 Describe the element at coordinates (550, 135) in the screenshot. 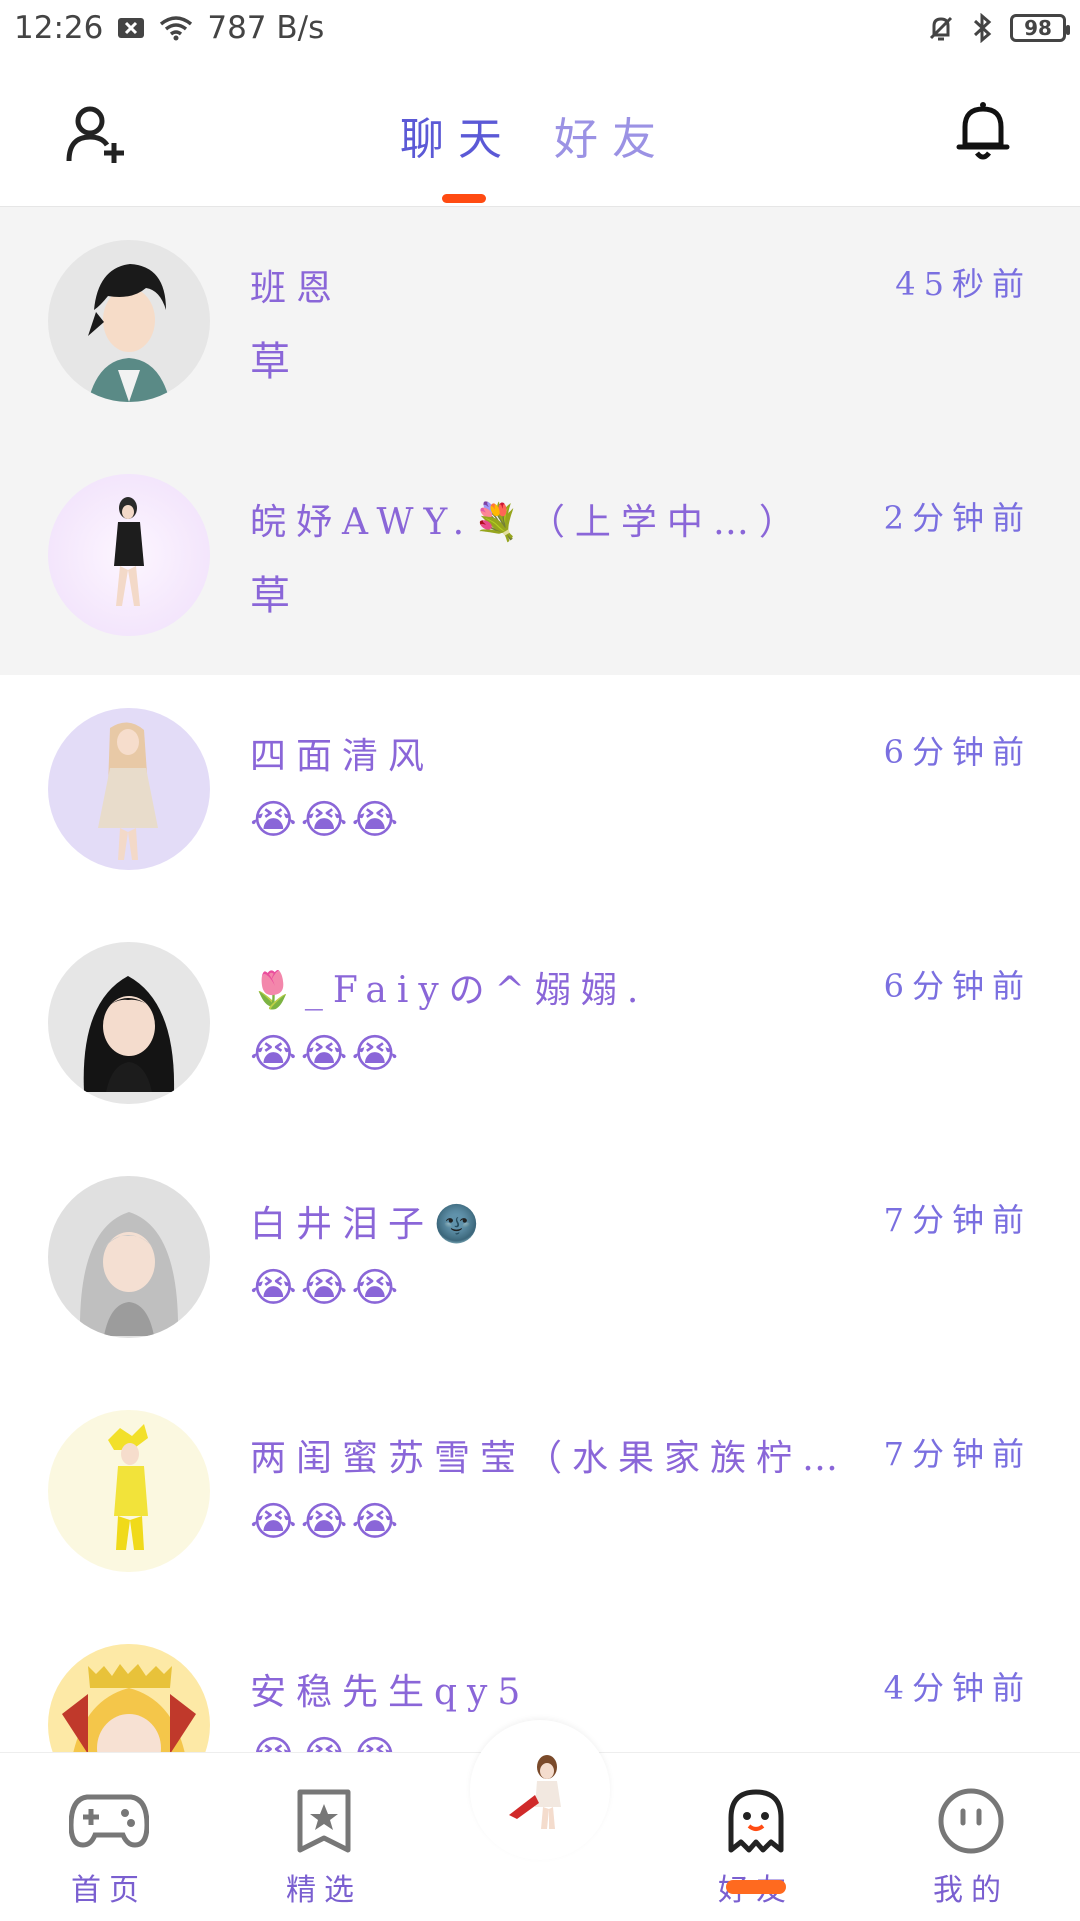

I see `tab-bar: 聊天 好友` at that location.